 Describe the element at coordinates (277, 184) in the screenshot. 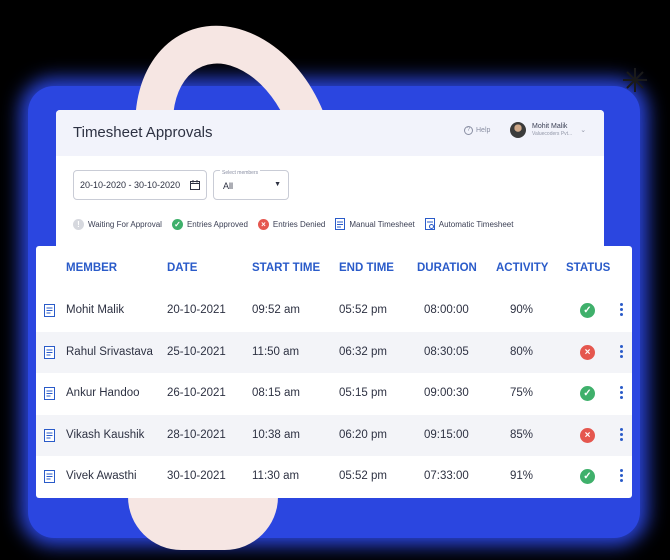

I see `caret-down-icon: ▼` at that location.